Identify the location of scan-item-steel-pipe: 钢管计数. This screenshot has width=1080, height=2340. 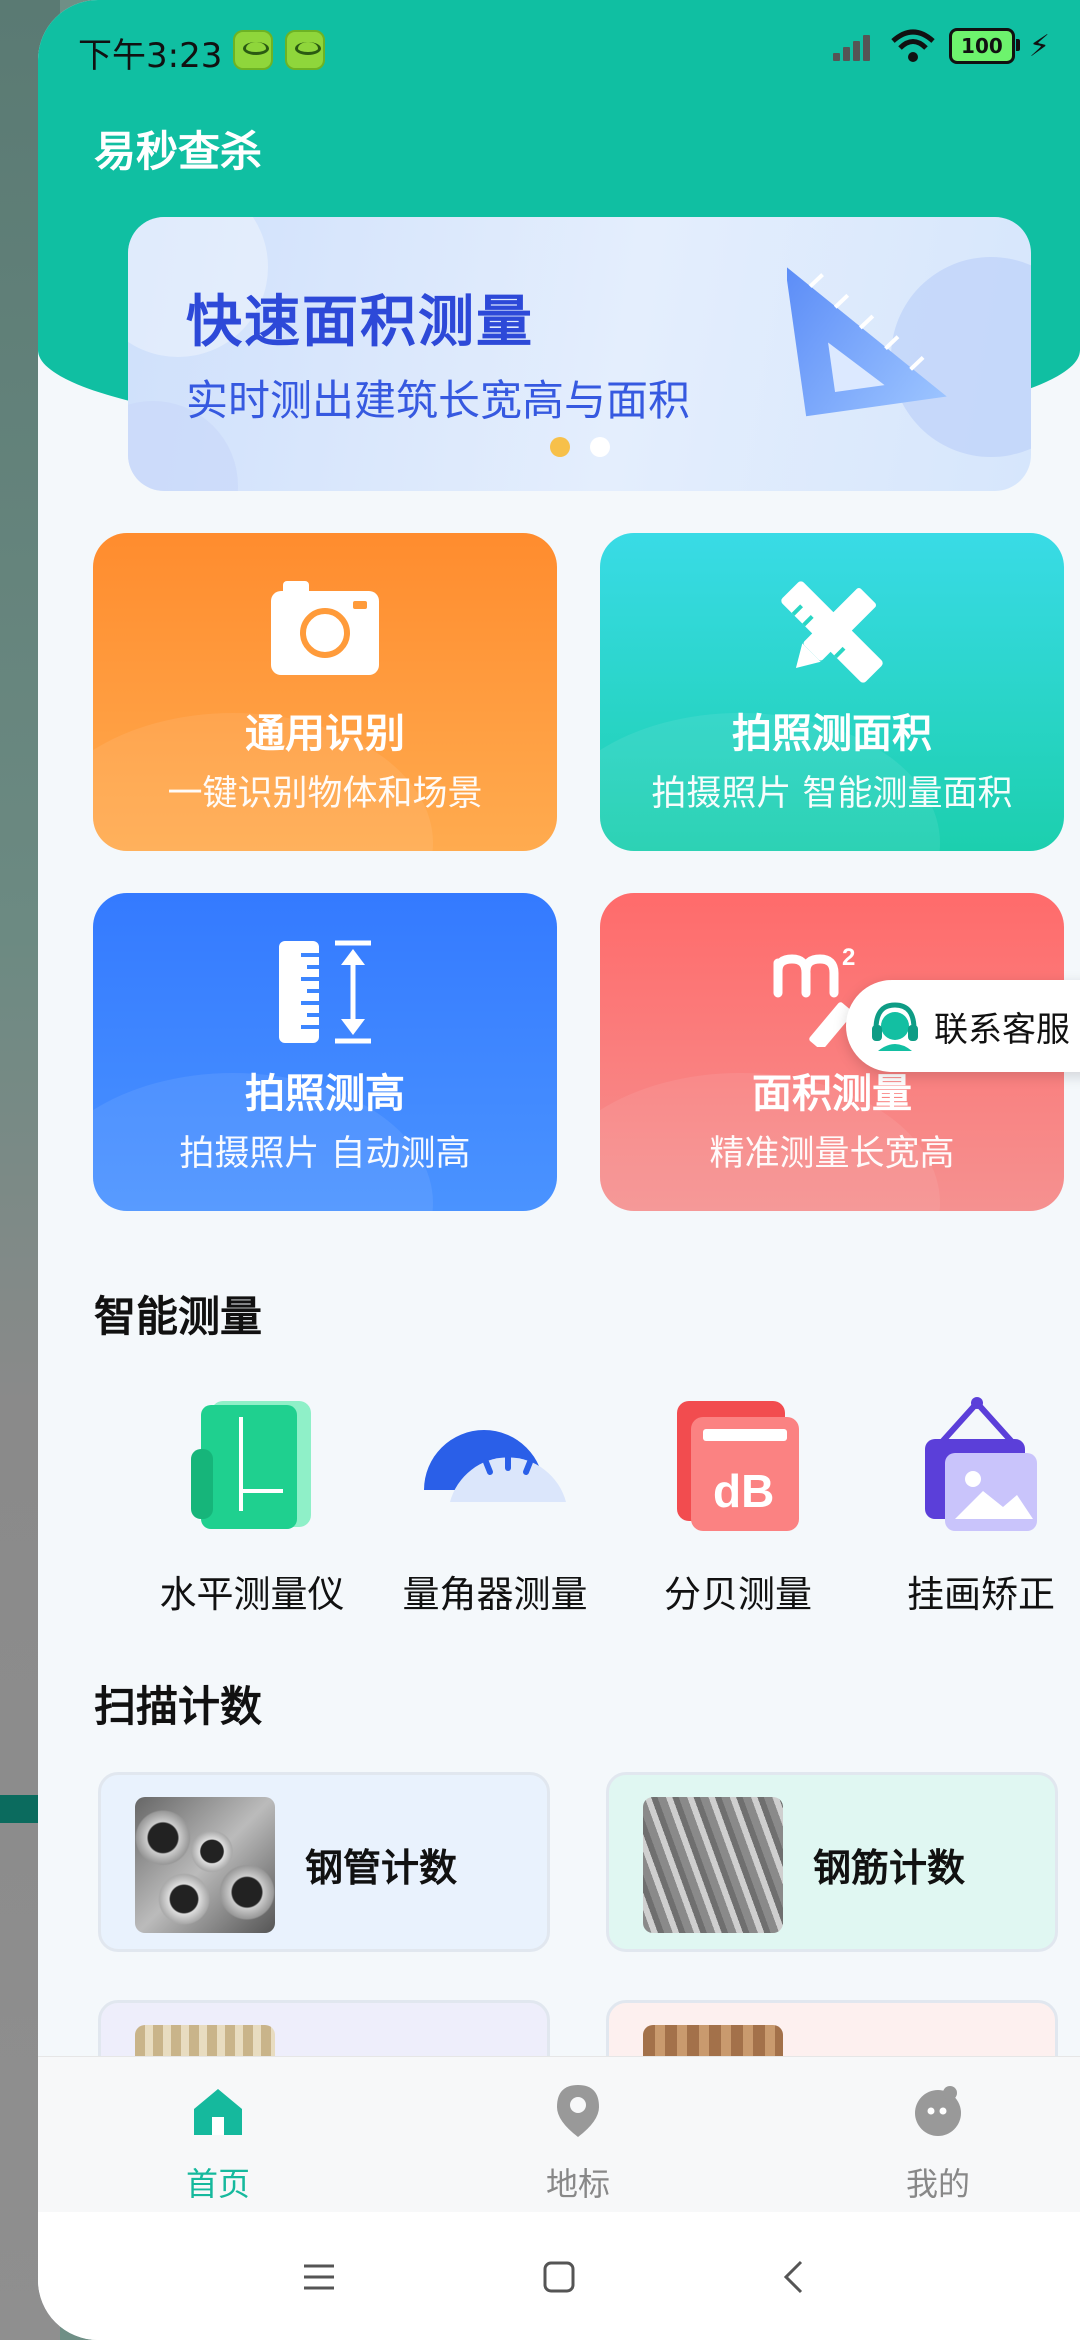
(324, 1862).